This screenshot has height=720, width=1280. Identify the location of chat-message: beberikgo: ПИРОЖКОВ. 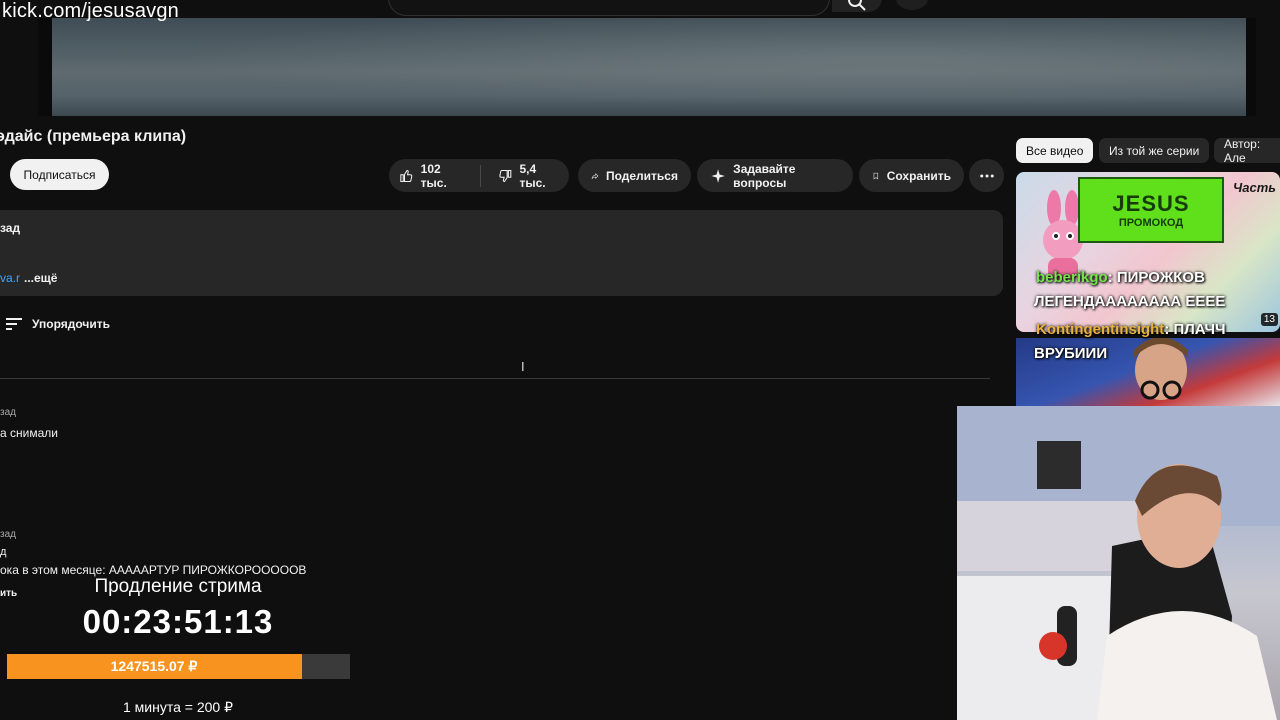
(1120, 278).